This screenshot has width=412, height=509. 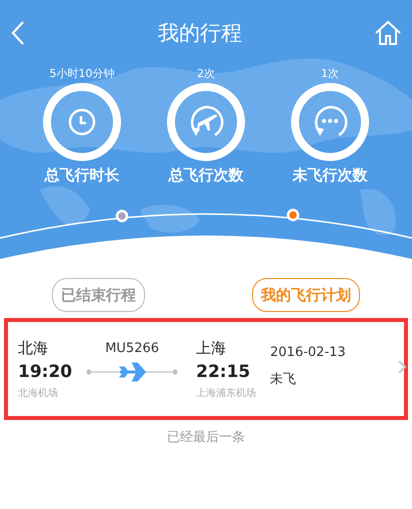 What do you see at coordinates (402, 367) in the screenshot?
I see `chevron-icon` at bounding box center [402, 367].